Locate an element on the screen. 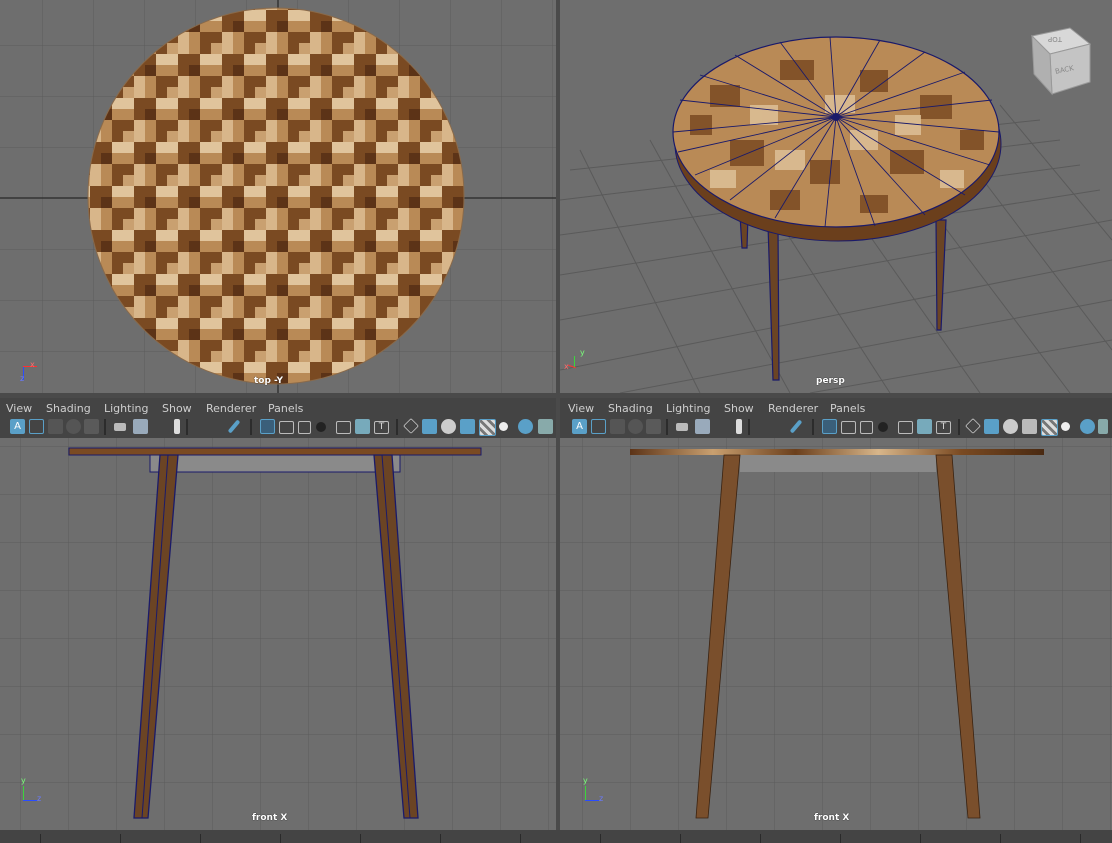  axis-x-label: x is located at coordinates (566, 366).